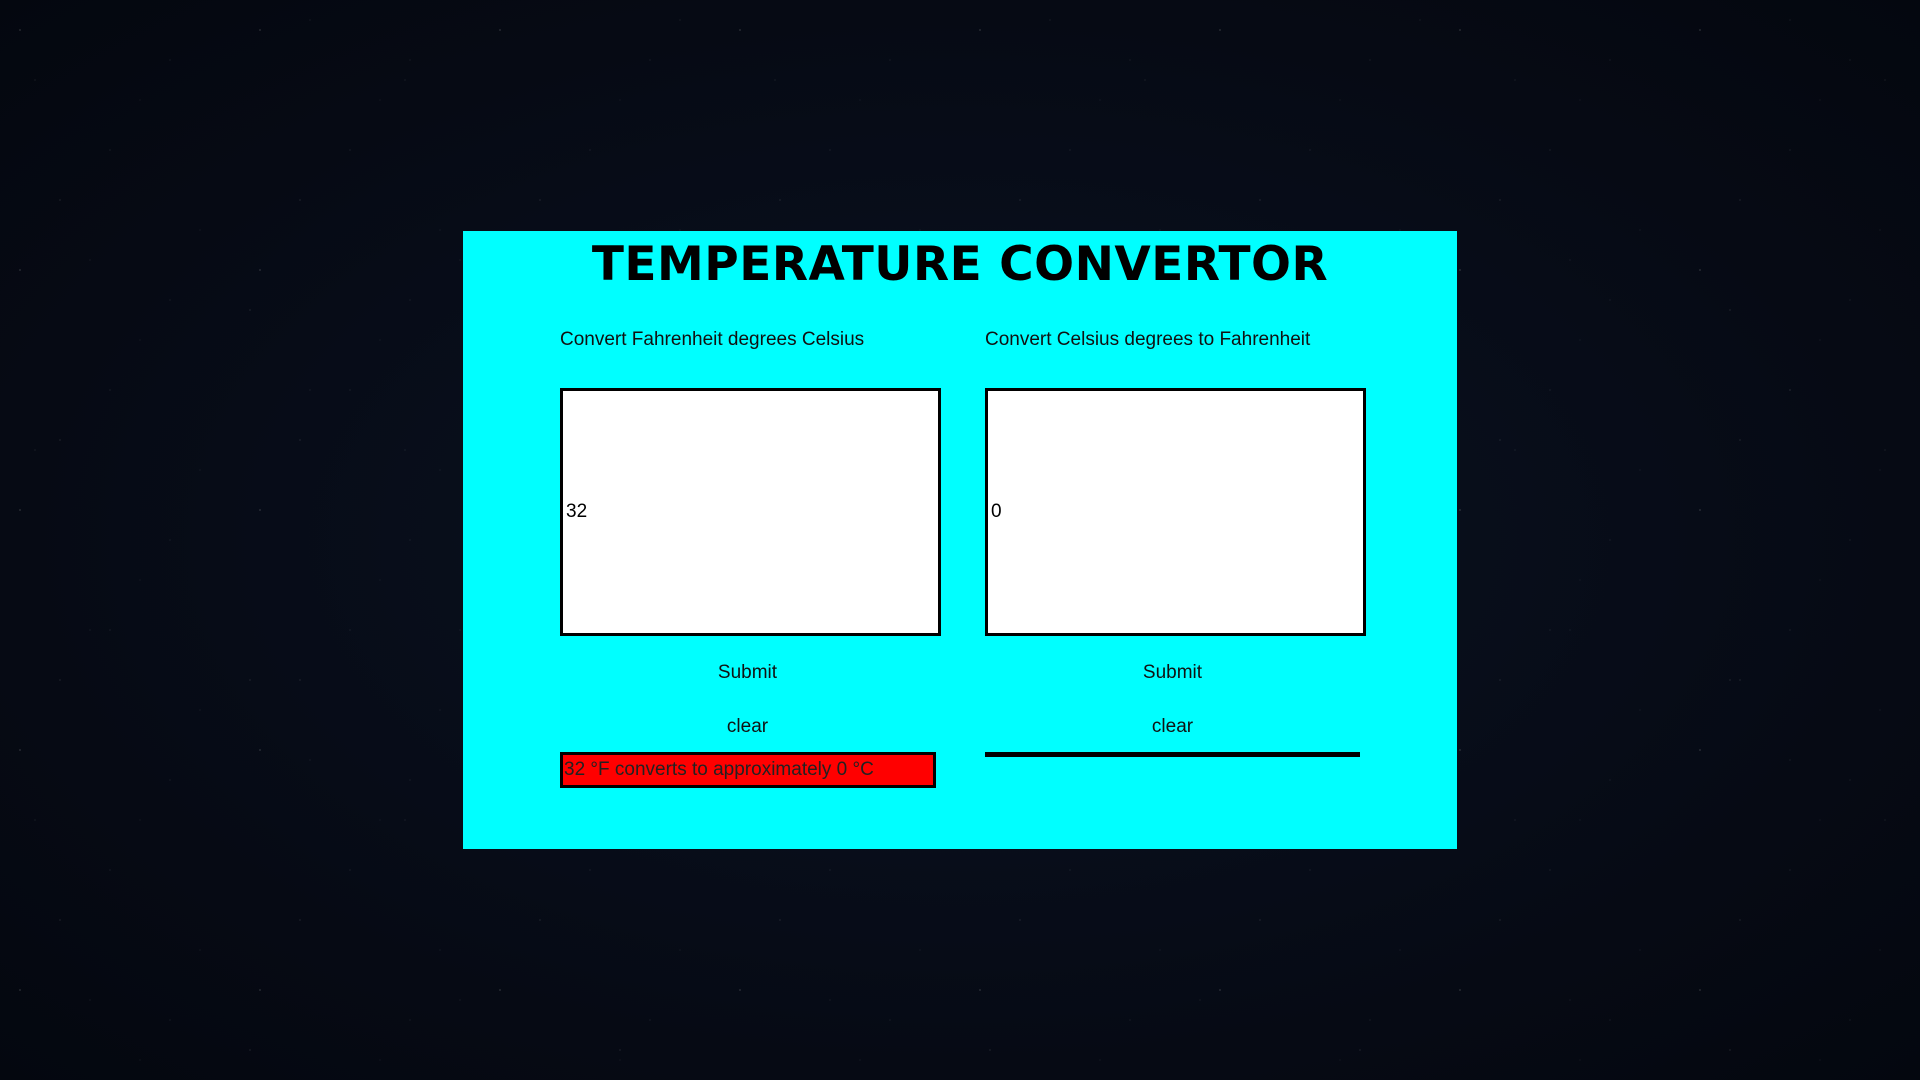 This screenshot has height=1080, width=1920. I want to click on celsius-input, so click(1175, 512).